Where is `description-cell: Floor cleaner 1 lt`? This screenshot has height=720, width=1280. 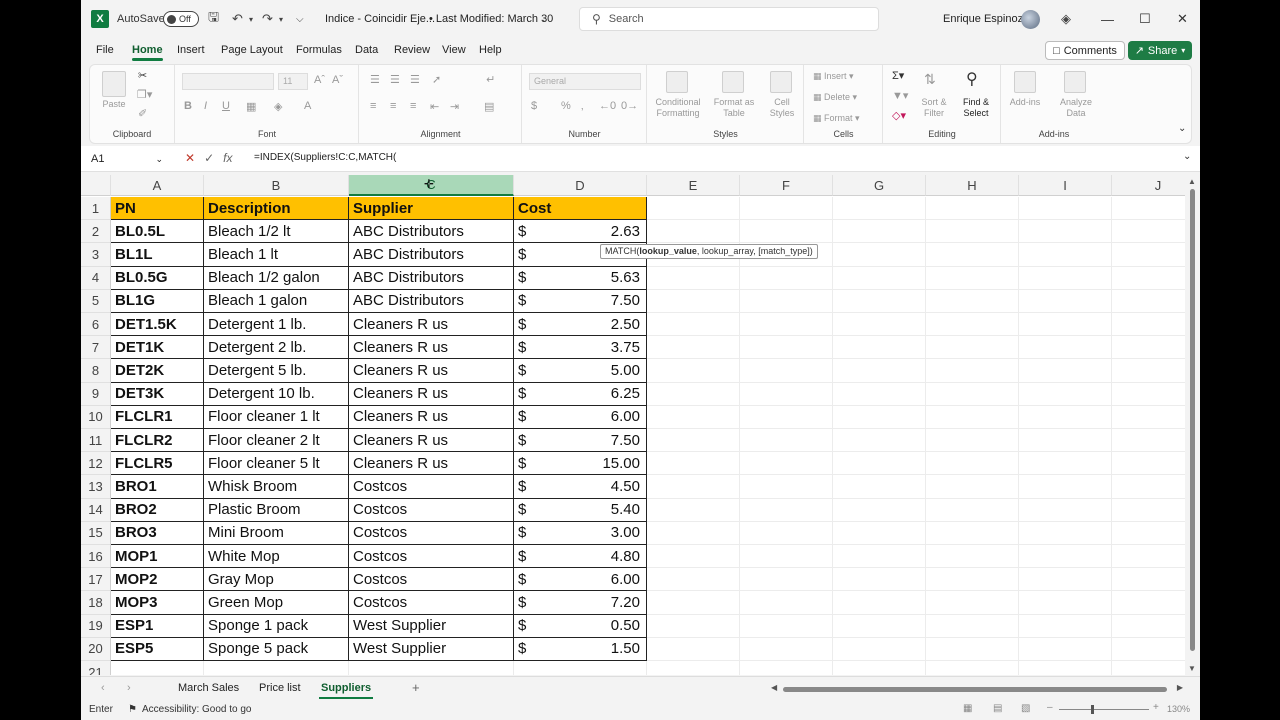
description-cell: Floor cleaner 1 lt is located at coordinates (276, 417).